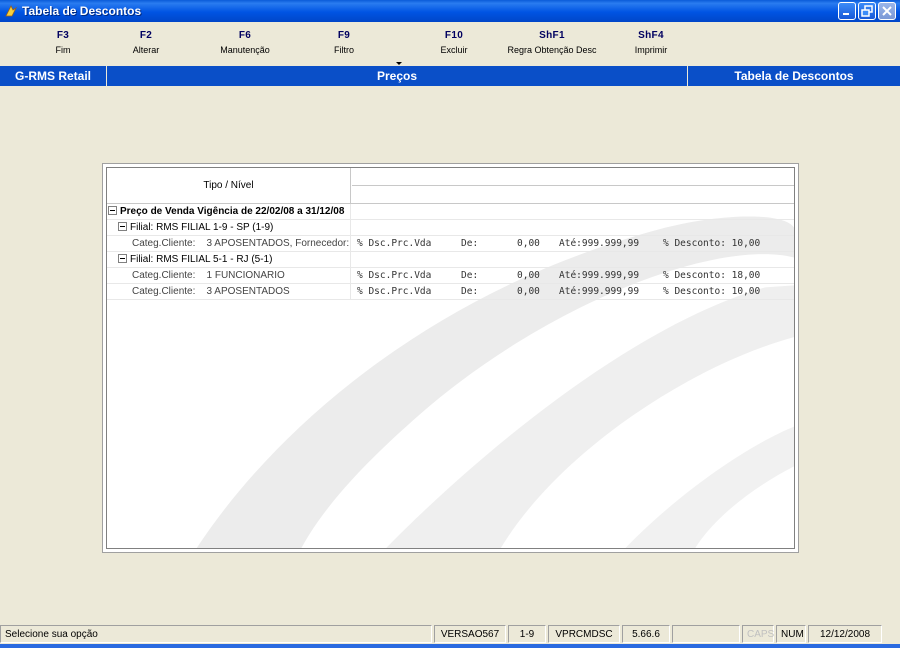  Describe the element at coordinates (552, 50) in the screenshot. I see `fkey-label: Regra Obtenção Desc` at that location.